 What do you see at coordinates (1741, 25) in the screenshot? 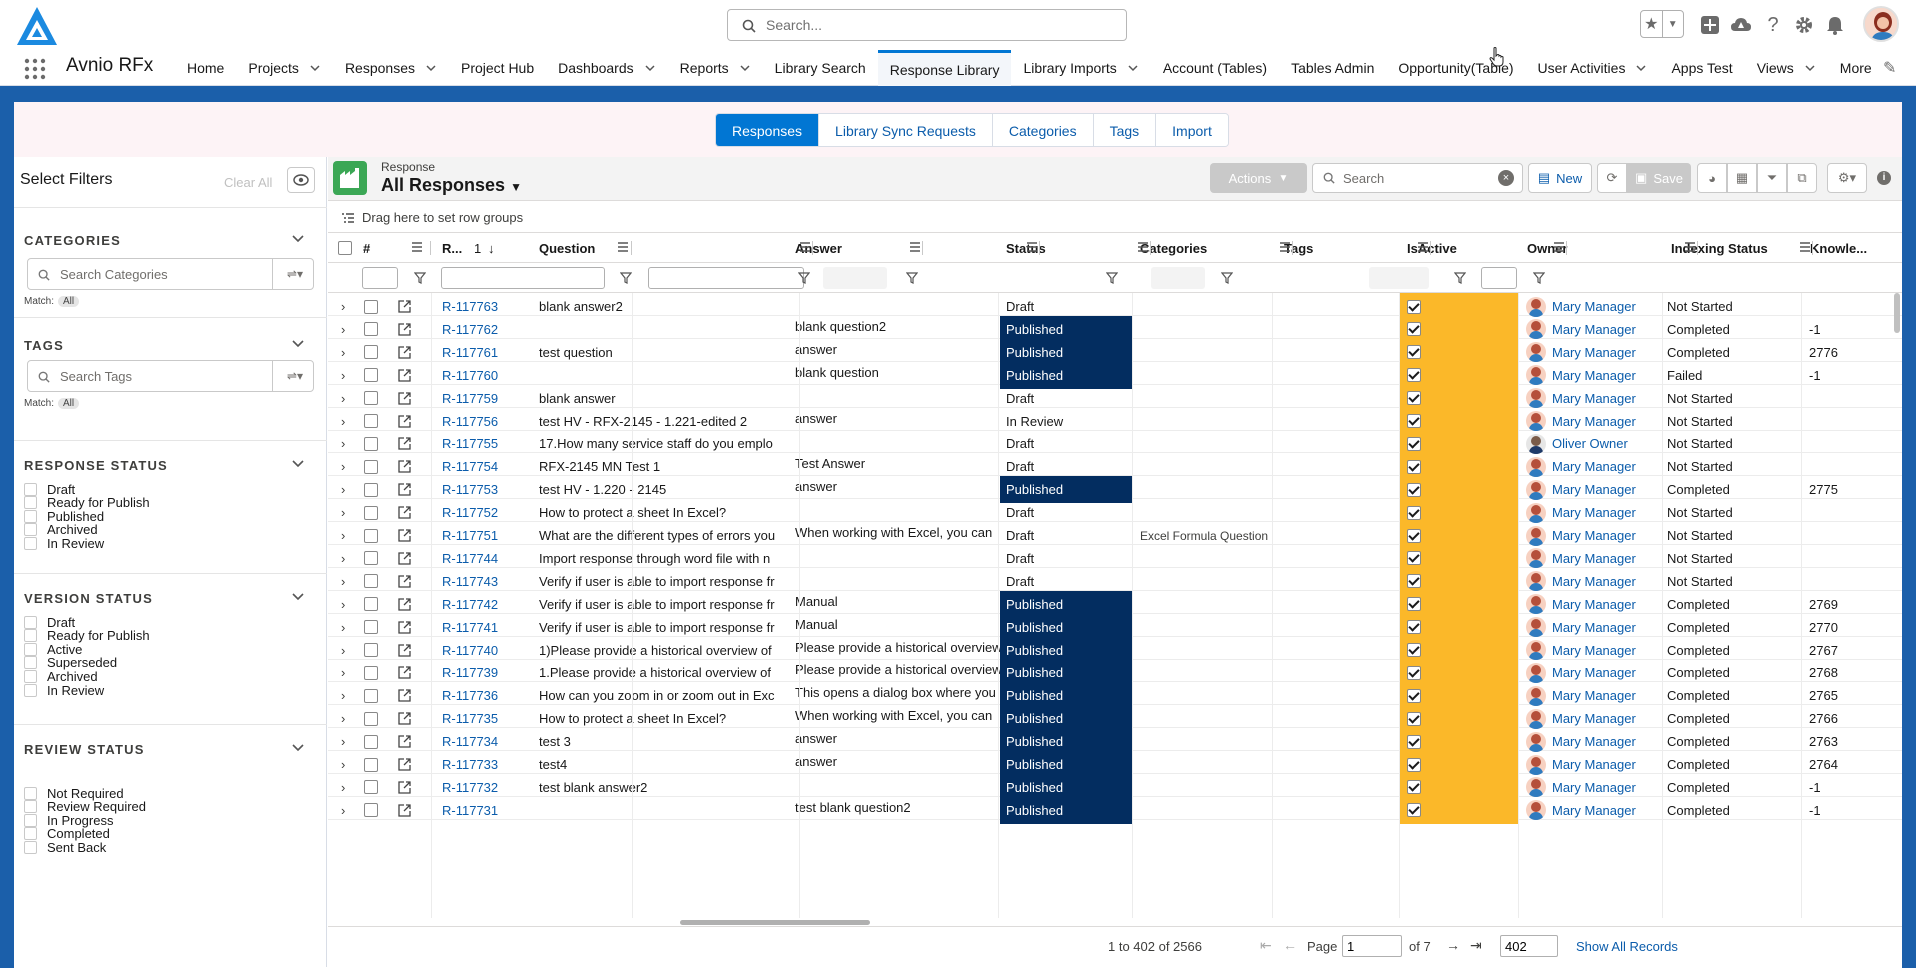
I see `trailhead-icon` at bounding box center [1741, 25].